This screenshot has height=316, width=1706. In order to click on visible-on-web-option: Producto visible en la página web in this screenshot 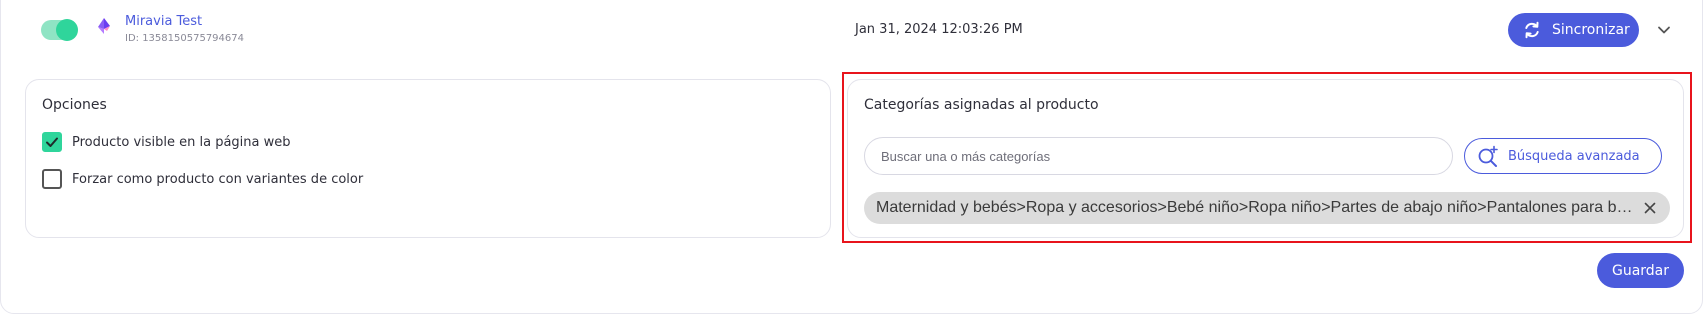, I will do `click(166, 142)`.